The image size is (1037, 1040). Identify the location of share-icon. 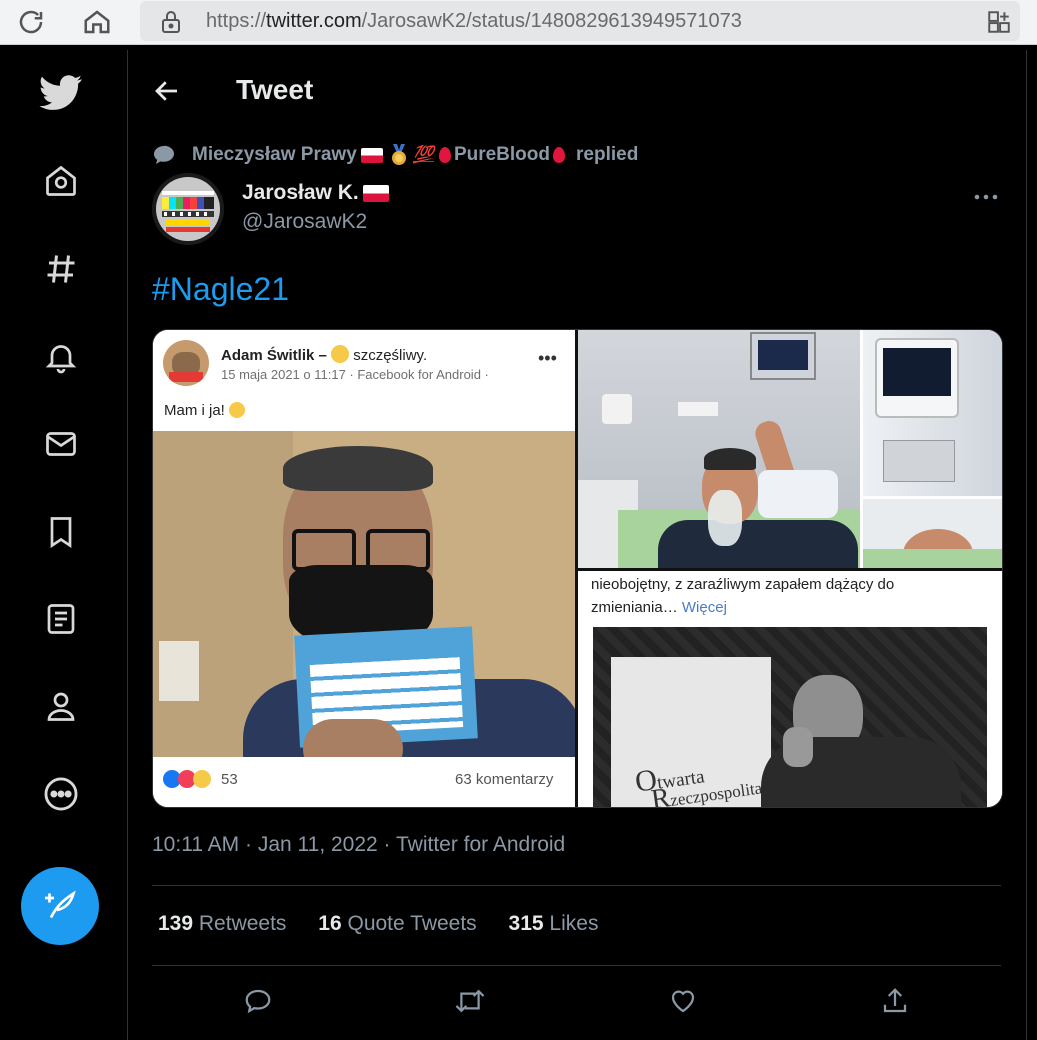
(895, 1001).